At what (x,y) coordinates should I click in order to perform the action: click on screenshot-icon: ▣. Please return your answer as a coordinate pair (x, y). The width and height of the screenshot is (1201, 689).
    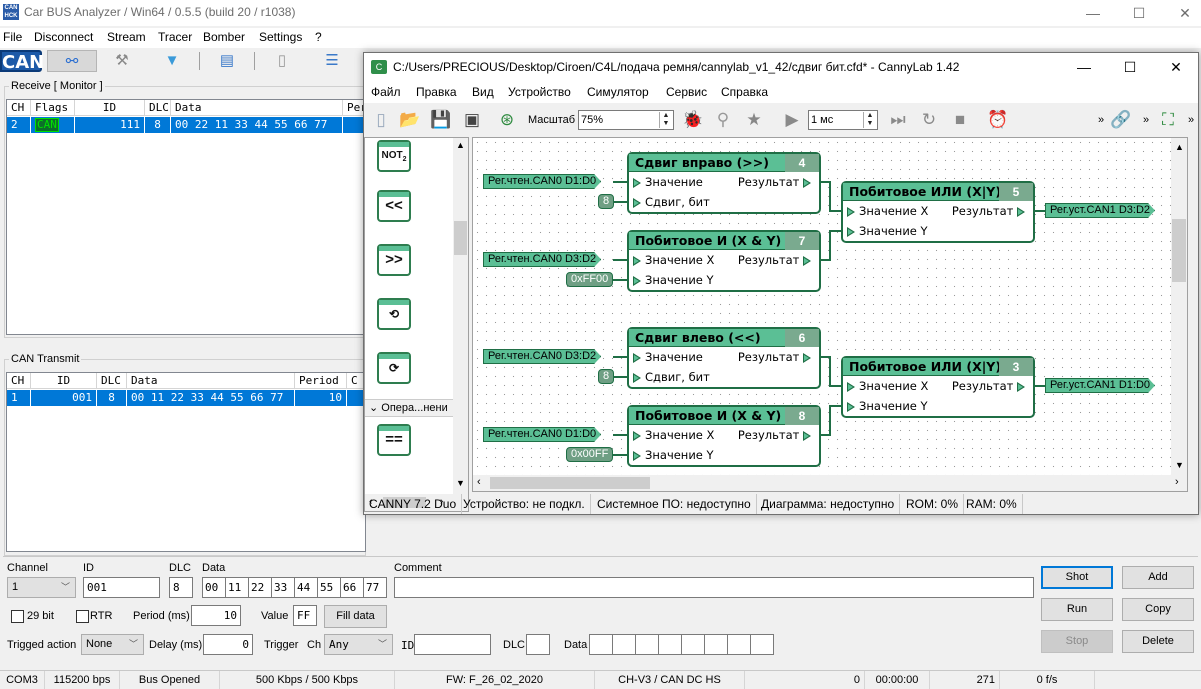
    Looking at the image, I should click on (472, 120).